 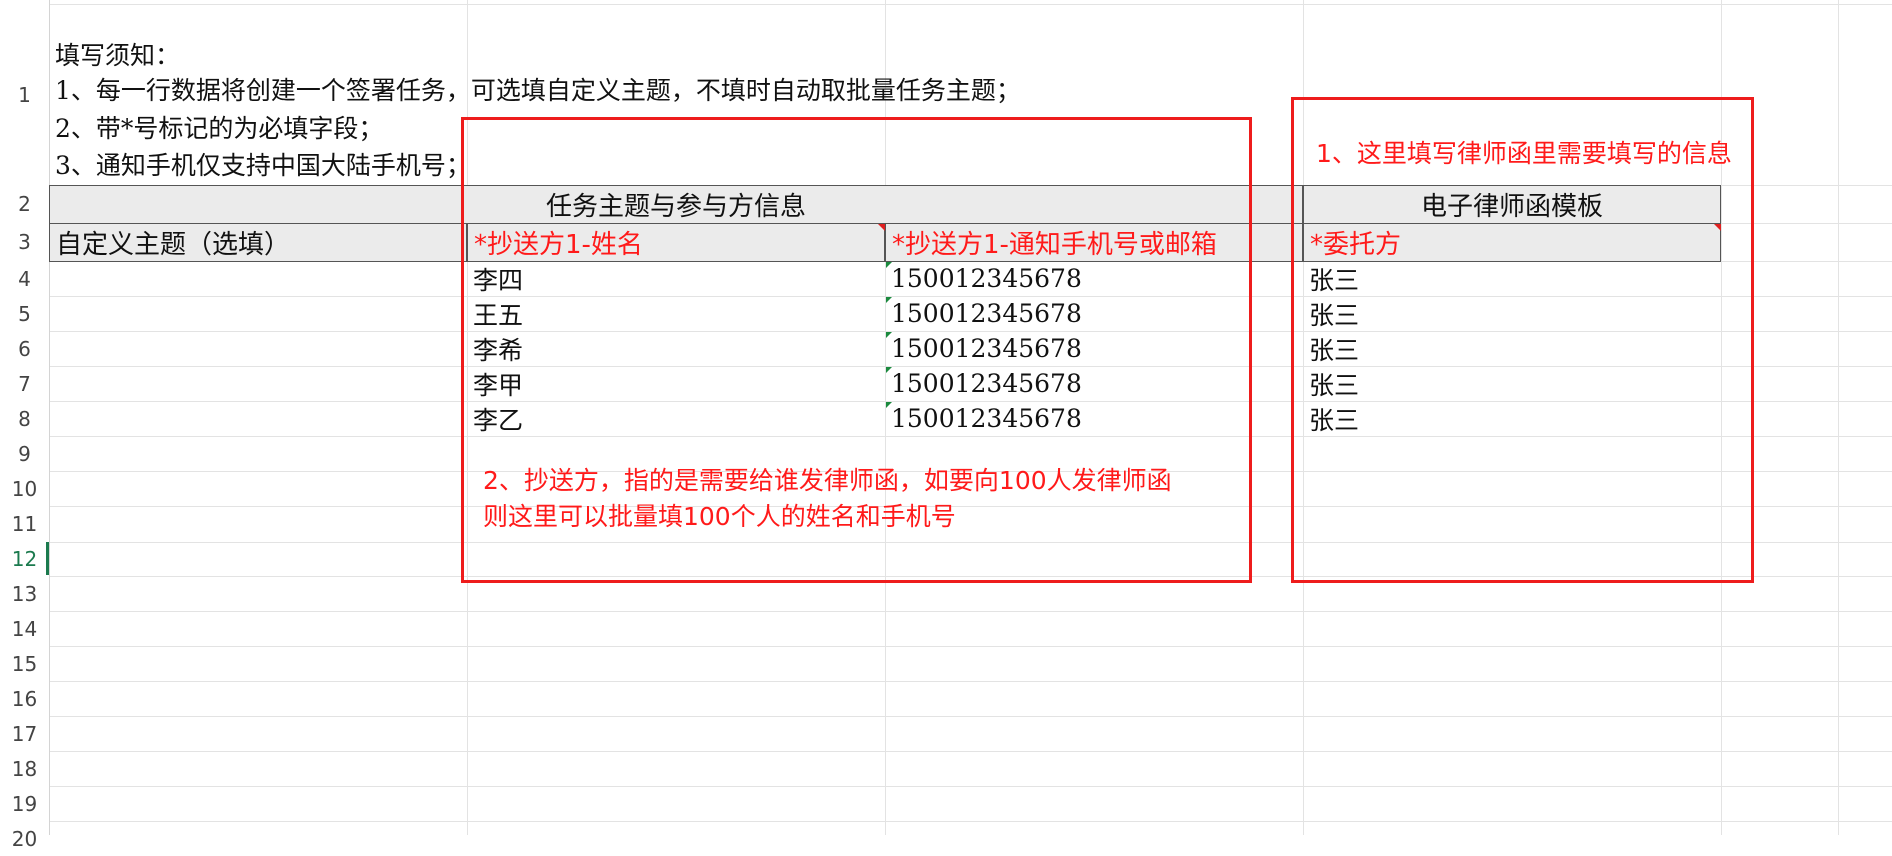 What do you see at coordinates (24, 383) in the screenshot?
I see `row-header: 7` at bounding box center [24, 383].